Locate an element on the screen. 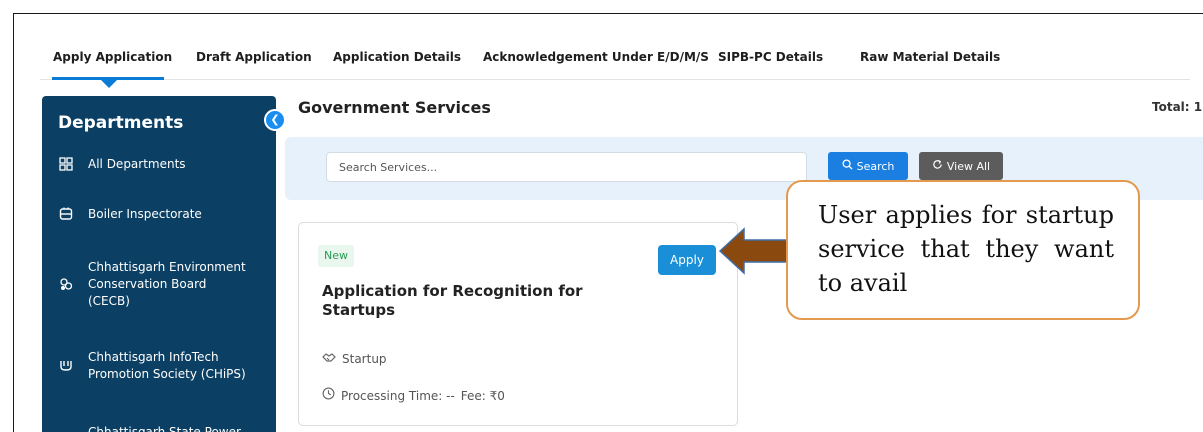 The image size is (1203, 432). search-button: Search is located at coordinates (868, 166).